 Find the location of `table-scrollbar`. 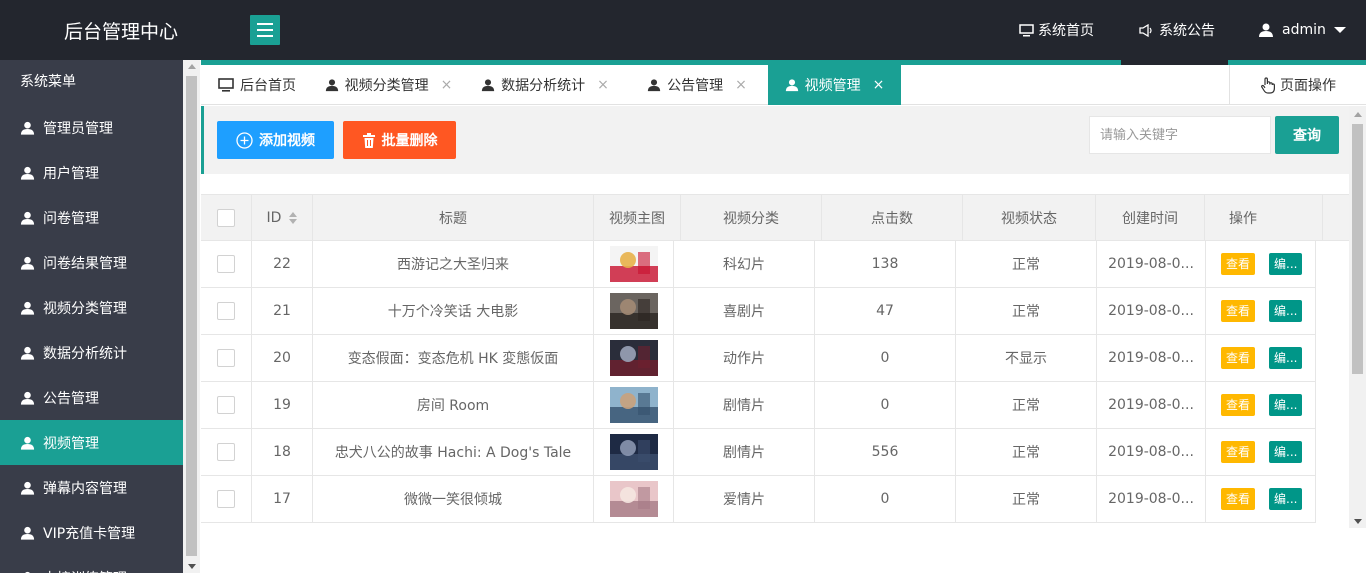

table-scrollbar is located at coordinates (1357, 317).